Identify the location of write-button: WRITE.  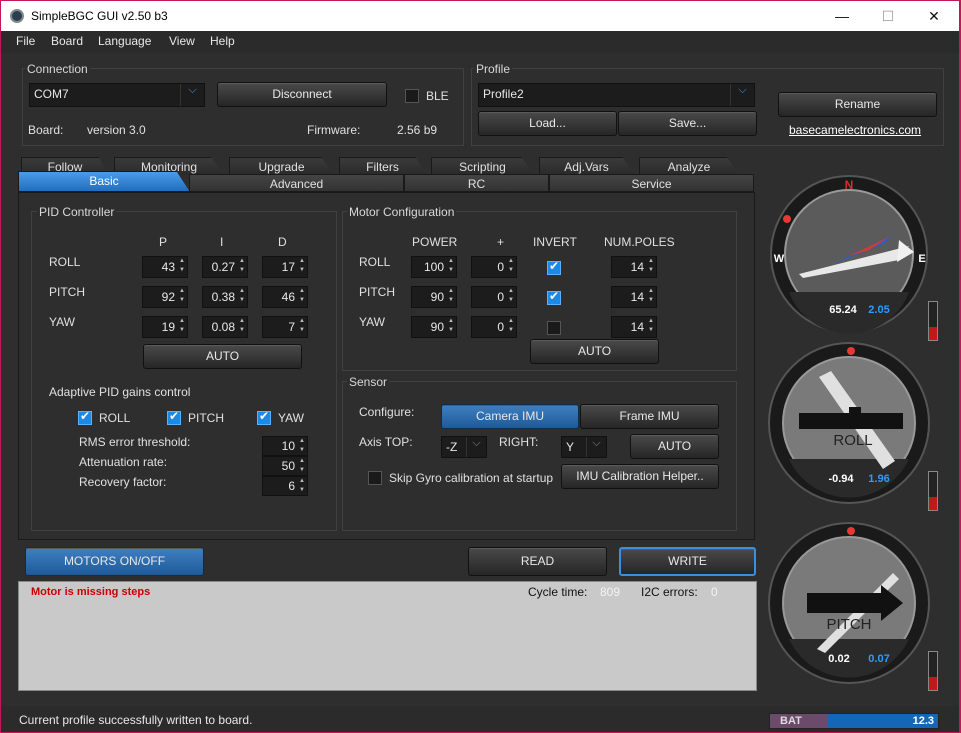
(687, 561).